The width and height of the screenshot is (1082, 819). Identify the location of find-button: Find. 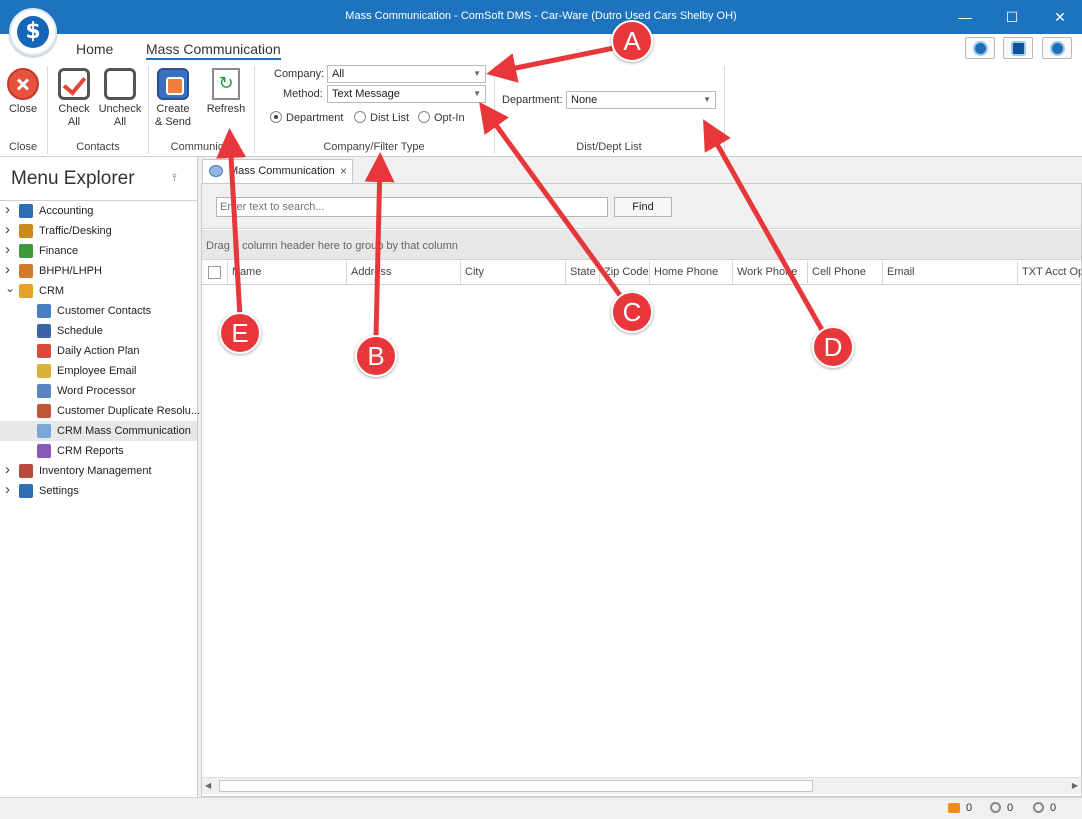
(643, 207).